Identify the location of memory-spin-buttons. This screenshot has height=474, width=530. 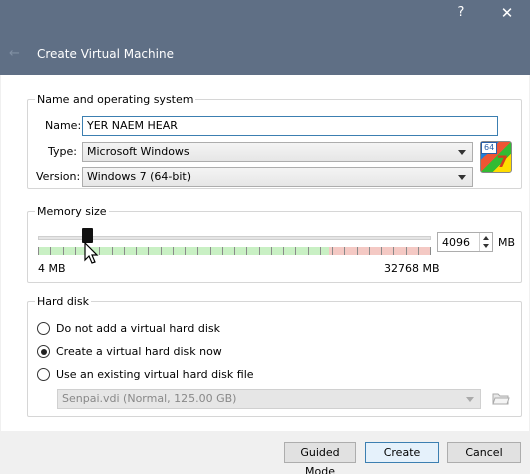
(485, 242).